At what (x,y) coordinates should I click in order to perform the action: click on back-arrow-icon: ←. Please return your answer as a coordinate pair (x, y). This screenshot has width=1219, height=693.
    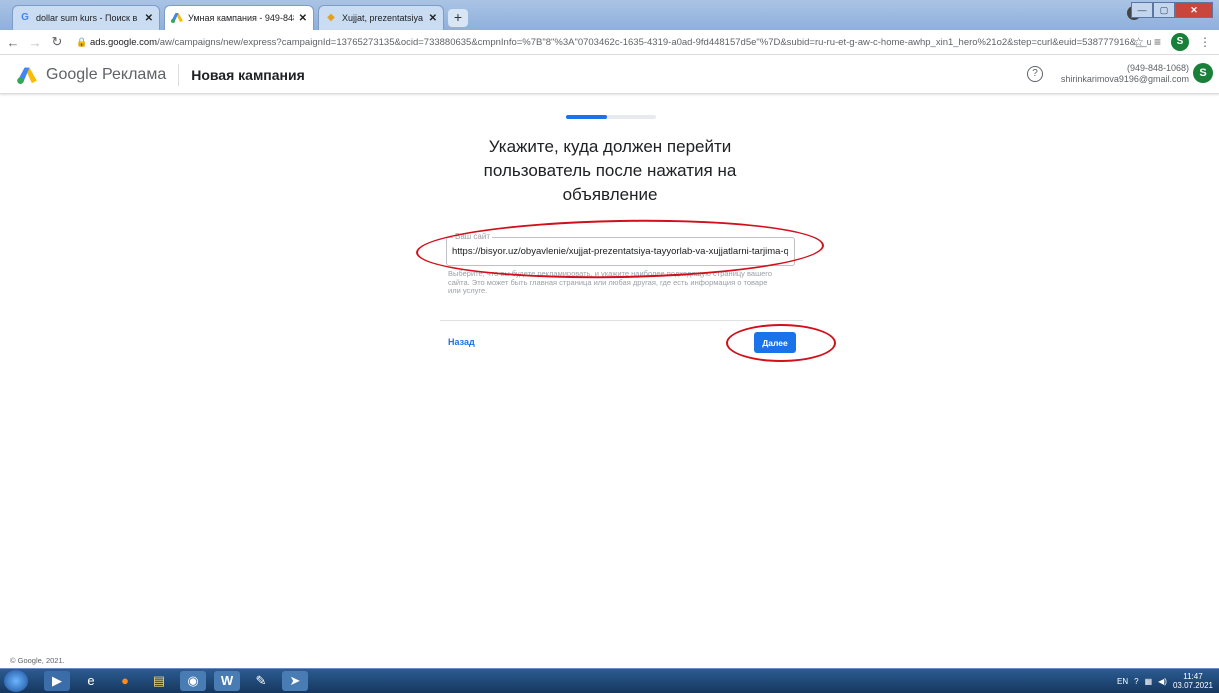
    Looking at the image, I should click on (13, 42).